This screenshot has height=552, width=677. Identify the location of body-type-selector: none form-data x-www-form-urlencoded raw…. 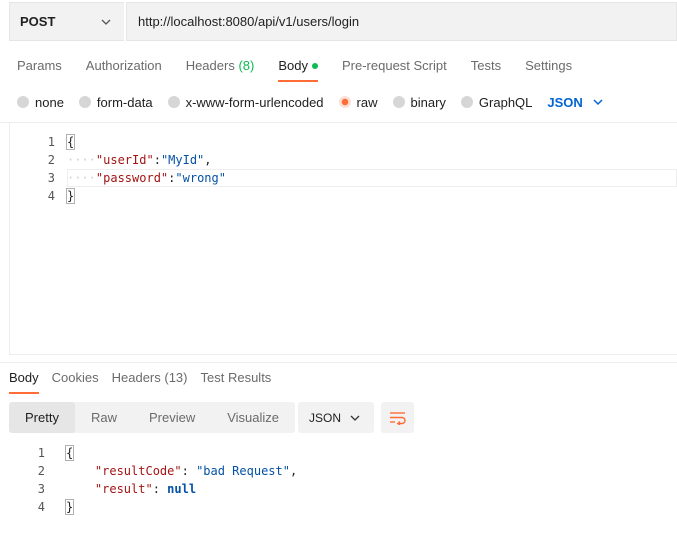
(310, 102).